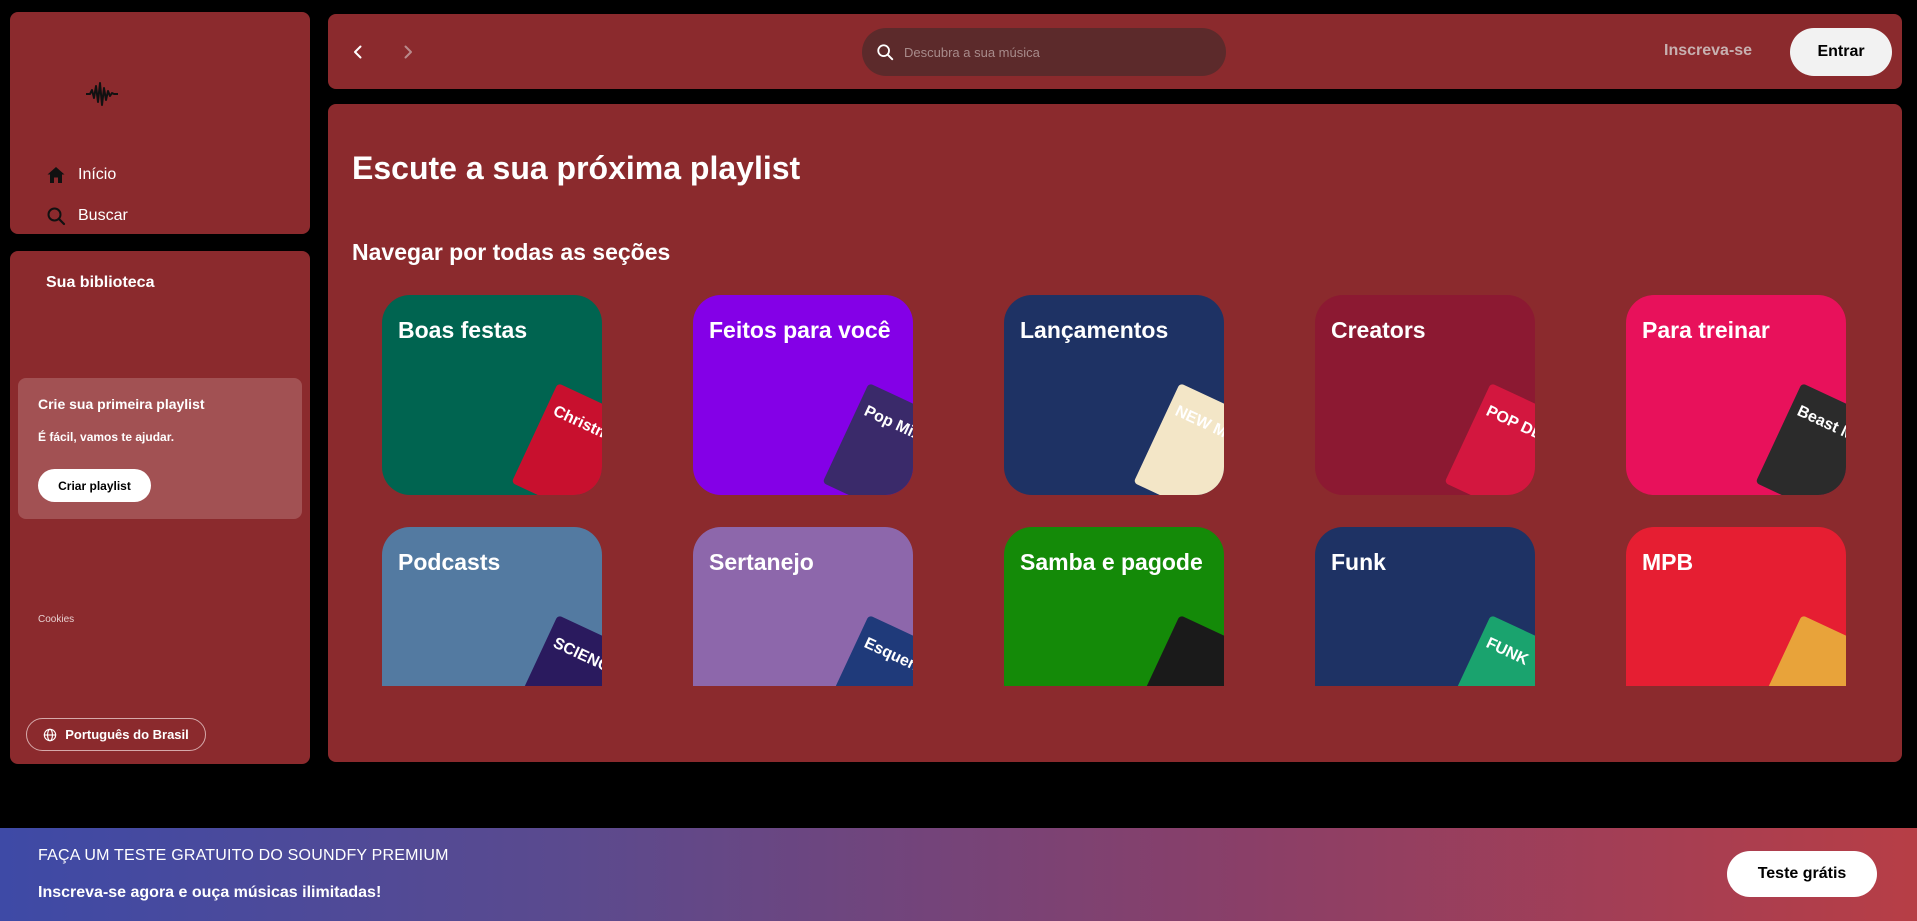 Image resolution: width=1917 pixels, height=921 pixels. I want to click on login-button: Entrar, so click(1841, 52).